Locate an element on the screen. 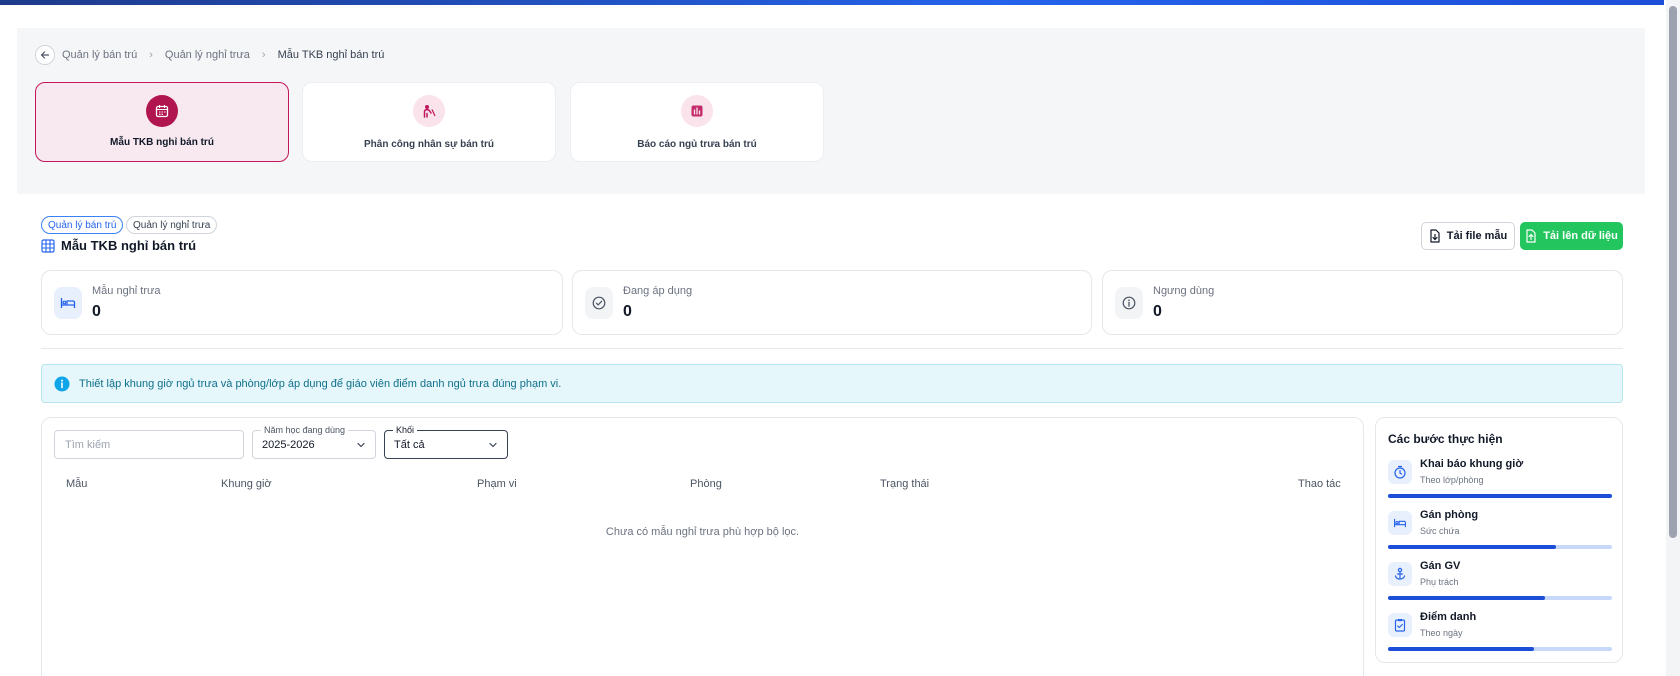 The width and height of the screenshot is (1680, 676). top-accent-bar is located at coordinates (832, 2).